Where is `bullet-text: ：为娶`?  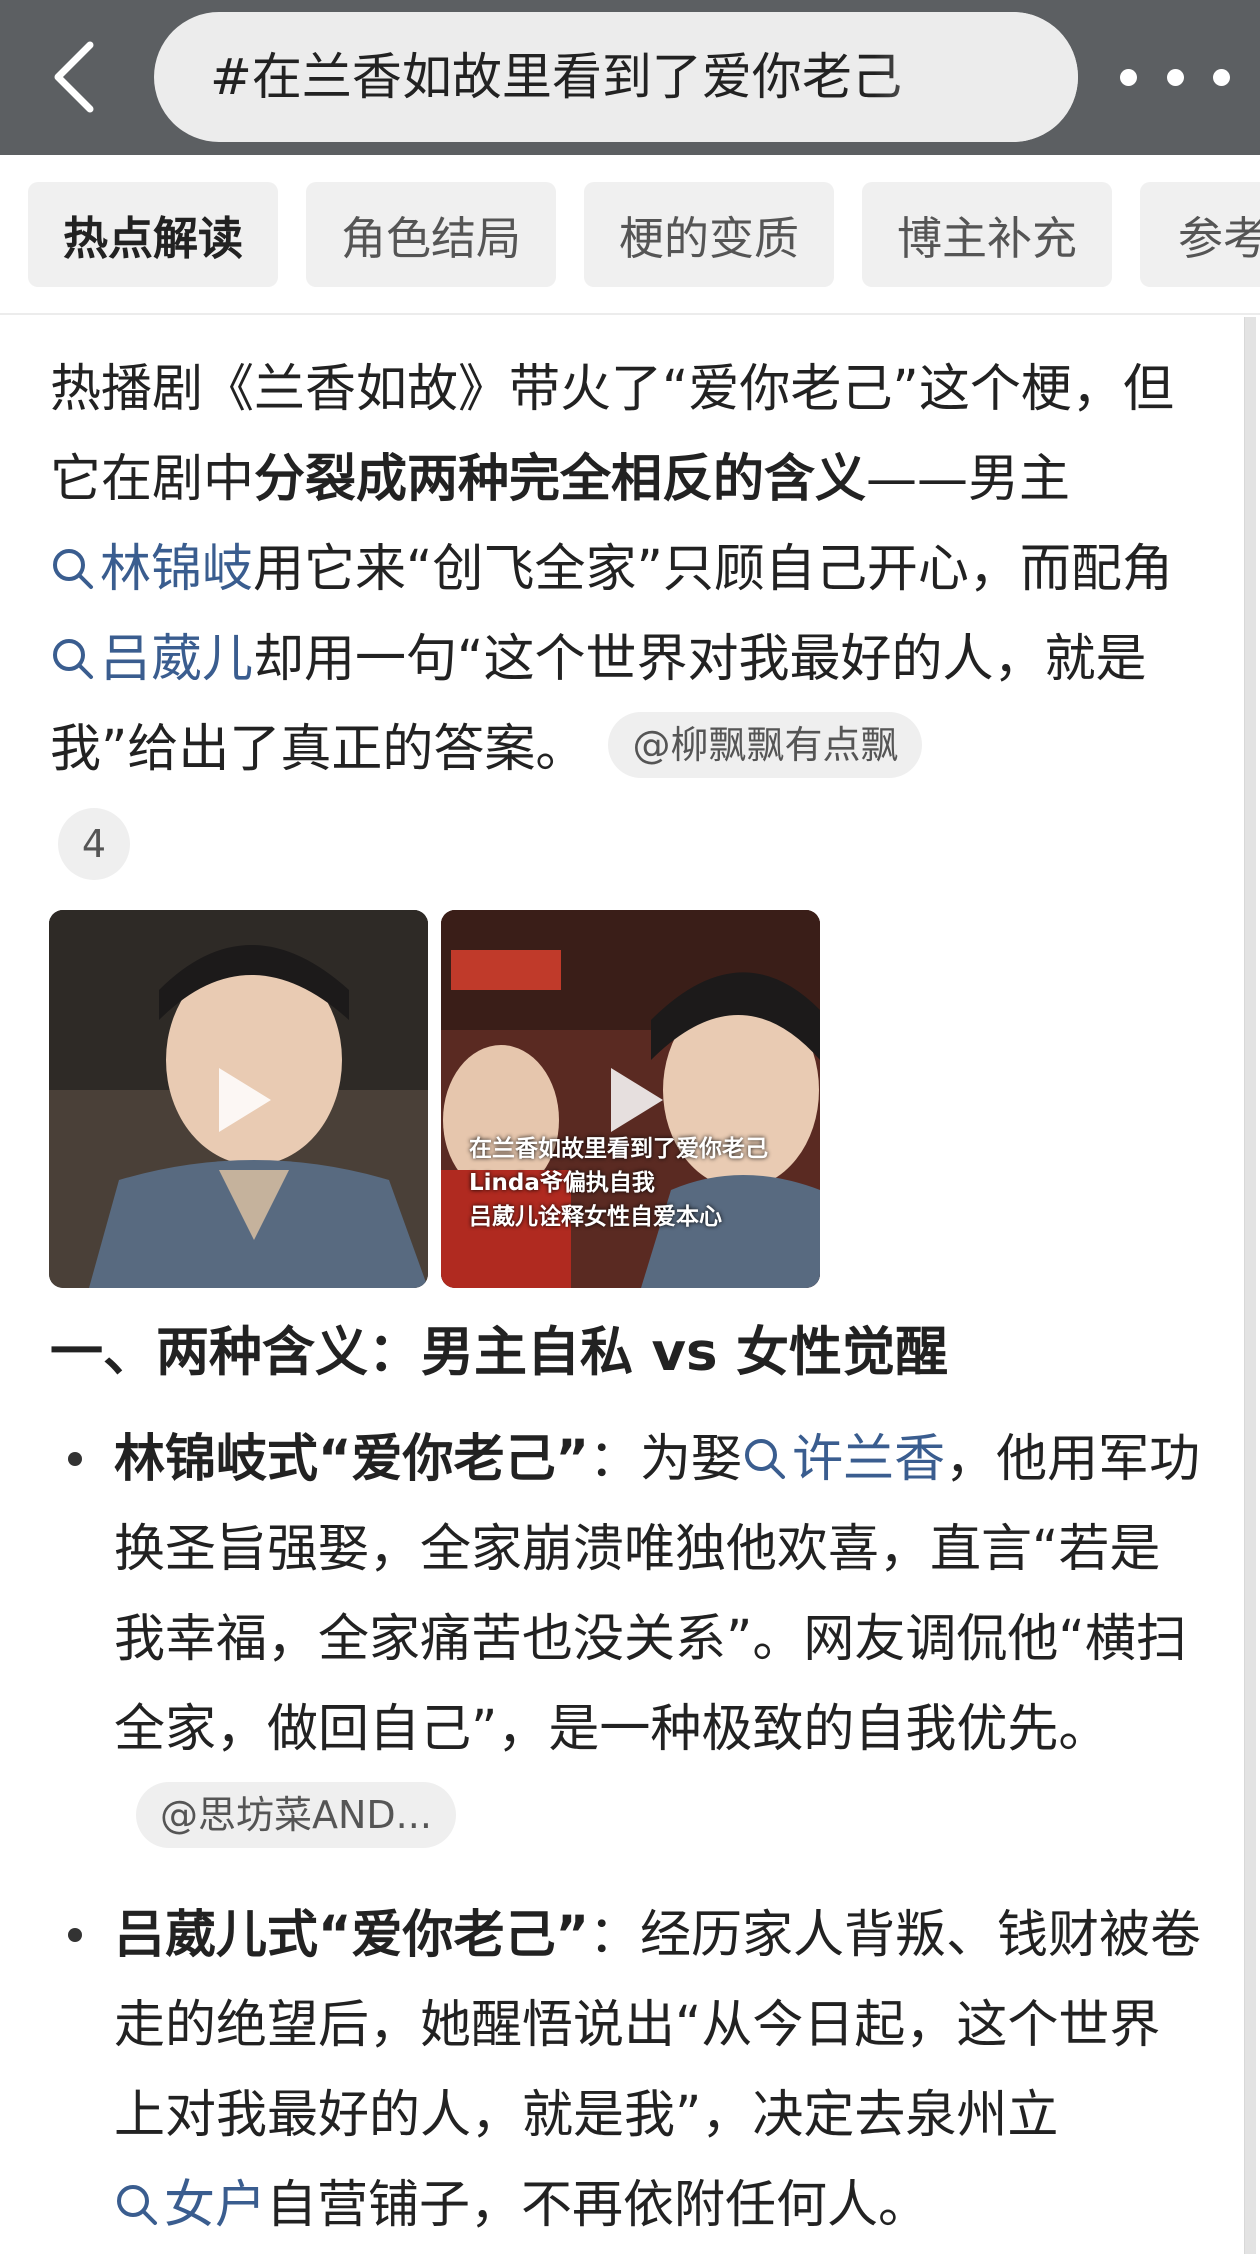 bullet-text: ：为娶 is located at coordinates (666, 1459).